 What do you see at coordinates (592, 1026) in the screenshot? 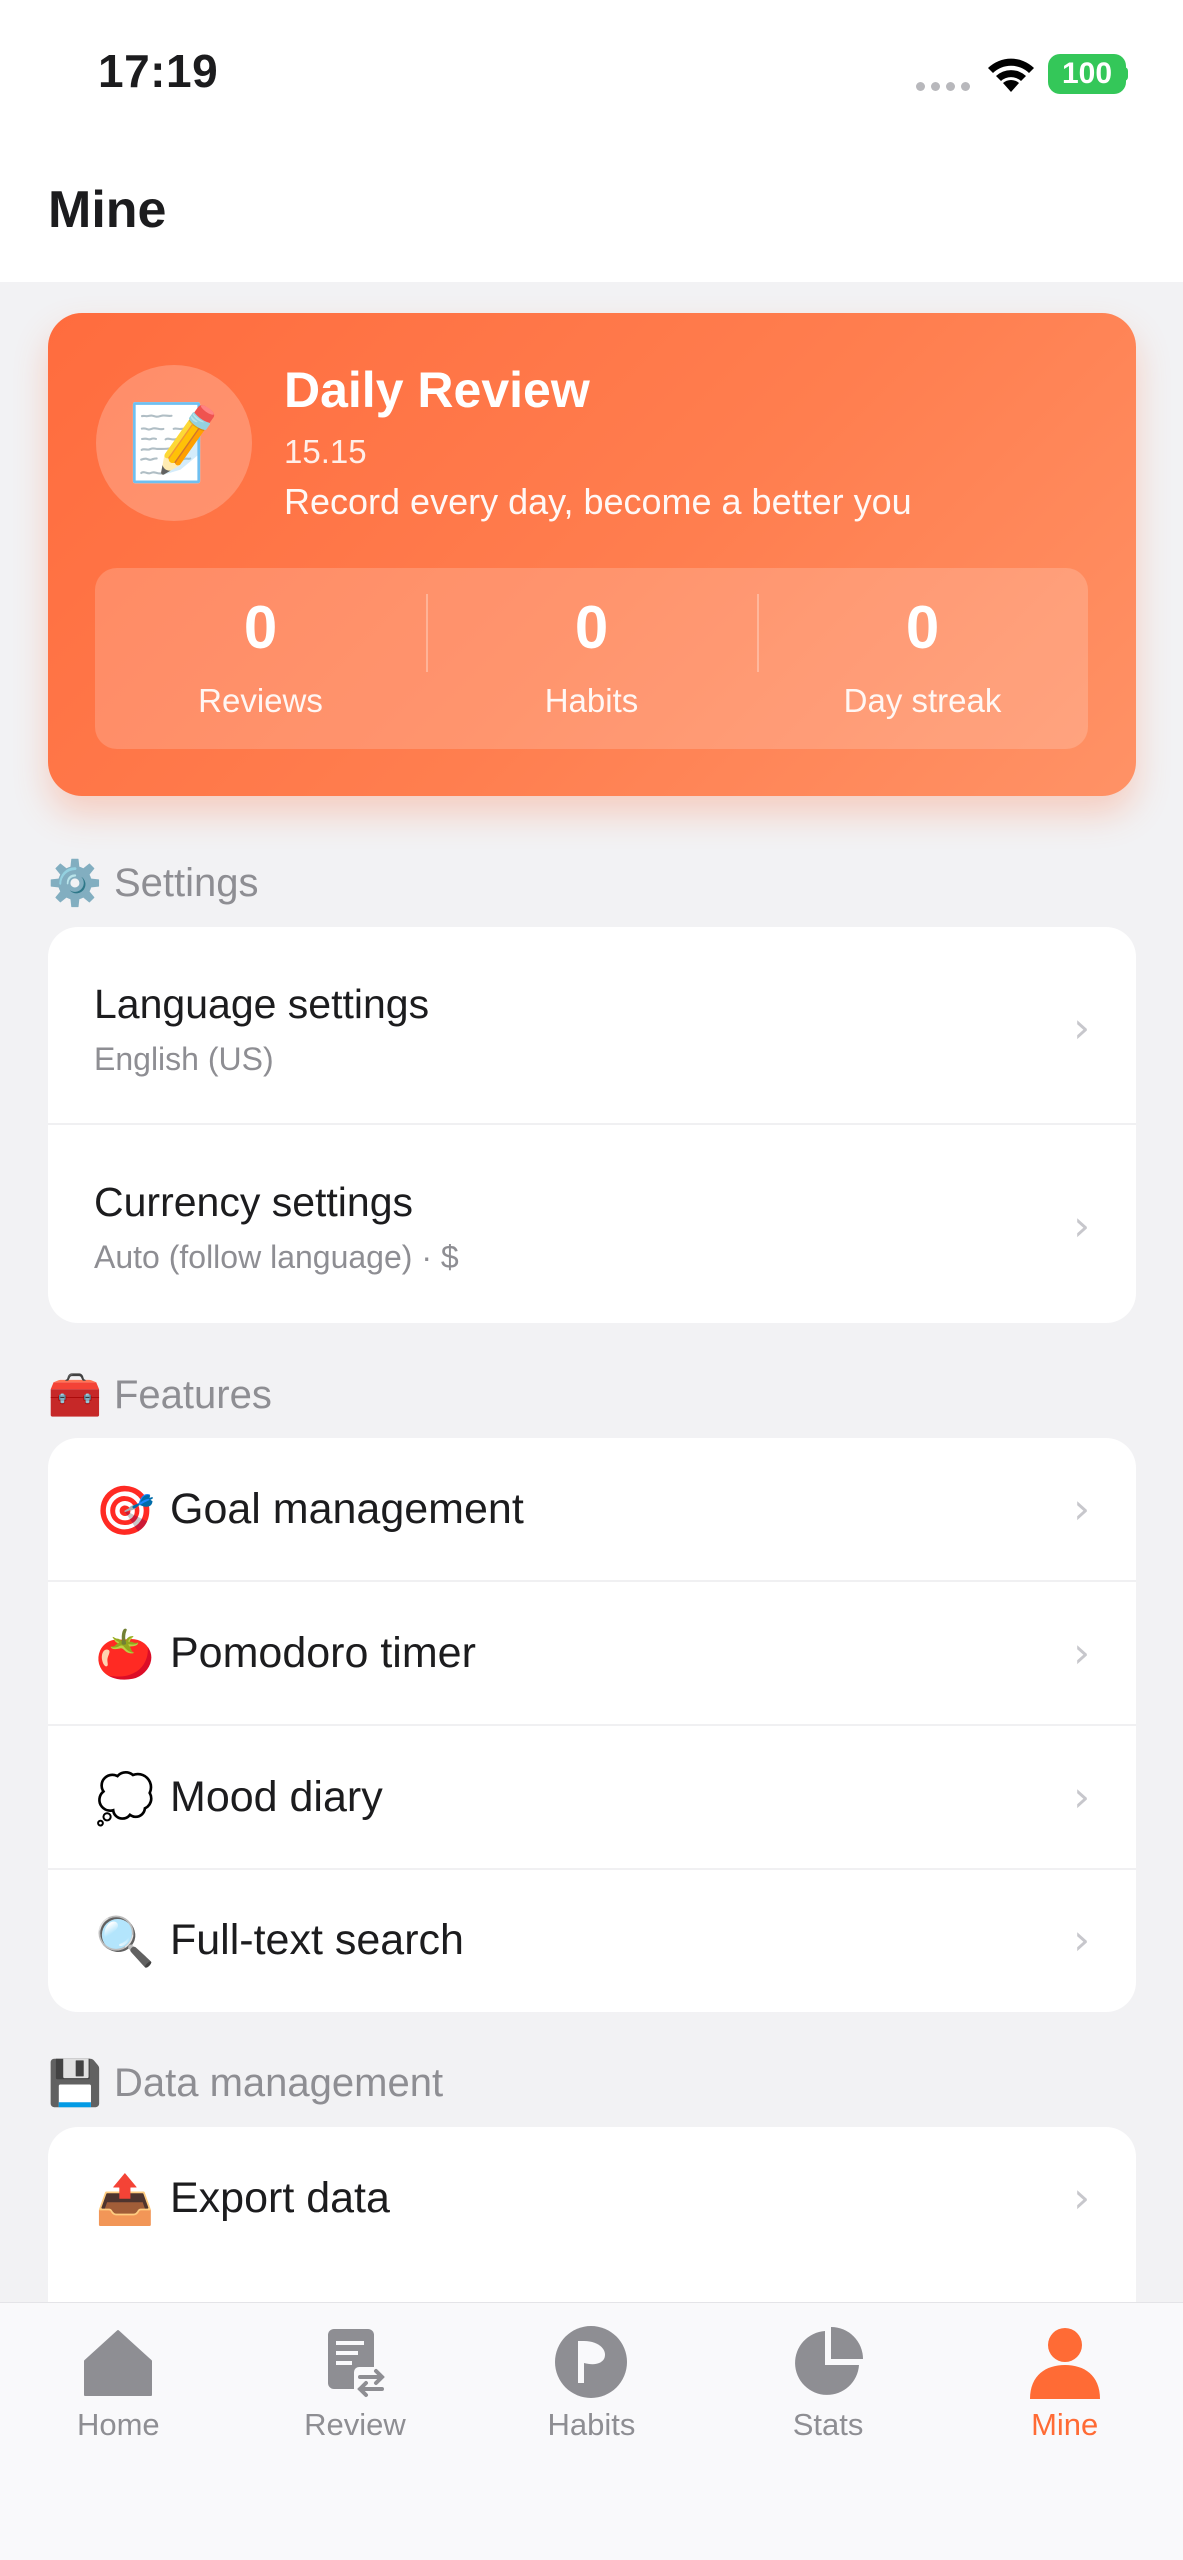
I see `language-settings-row: Language settings English (US) ›` at bounding box center [592, 1026].